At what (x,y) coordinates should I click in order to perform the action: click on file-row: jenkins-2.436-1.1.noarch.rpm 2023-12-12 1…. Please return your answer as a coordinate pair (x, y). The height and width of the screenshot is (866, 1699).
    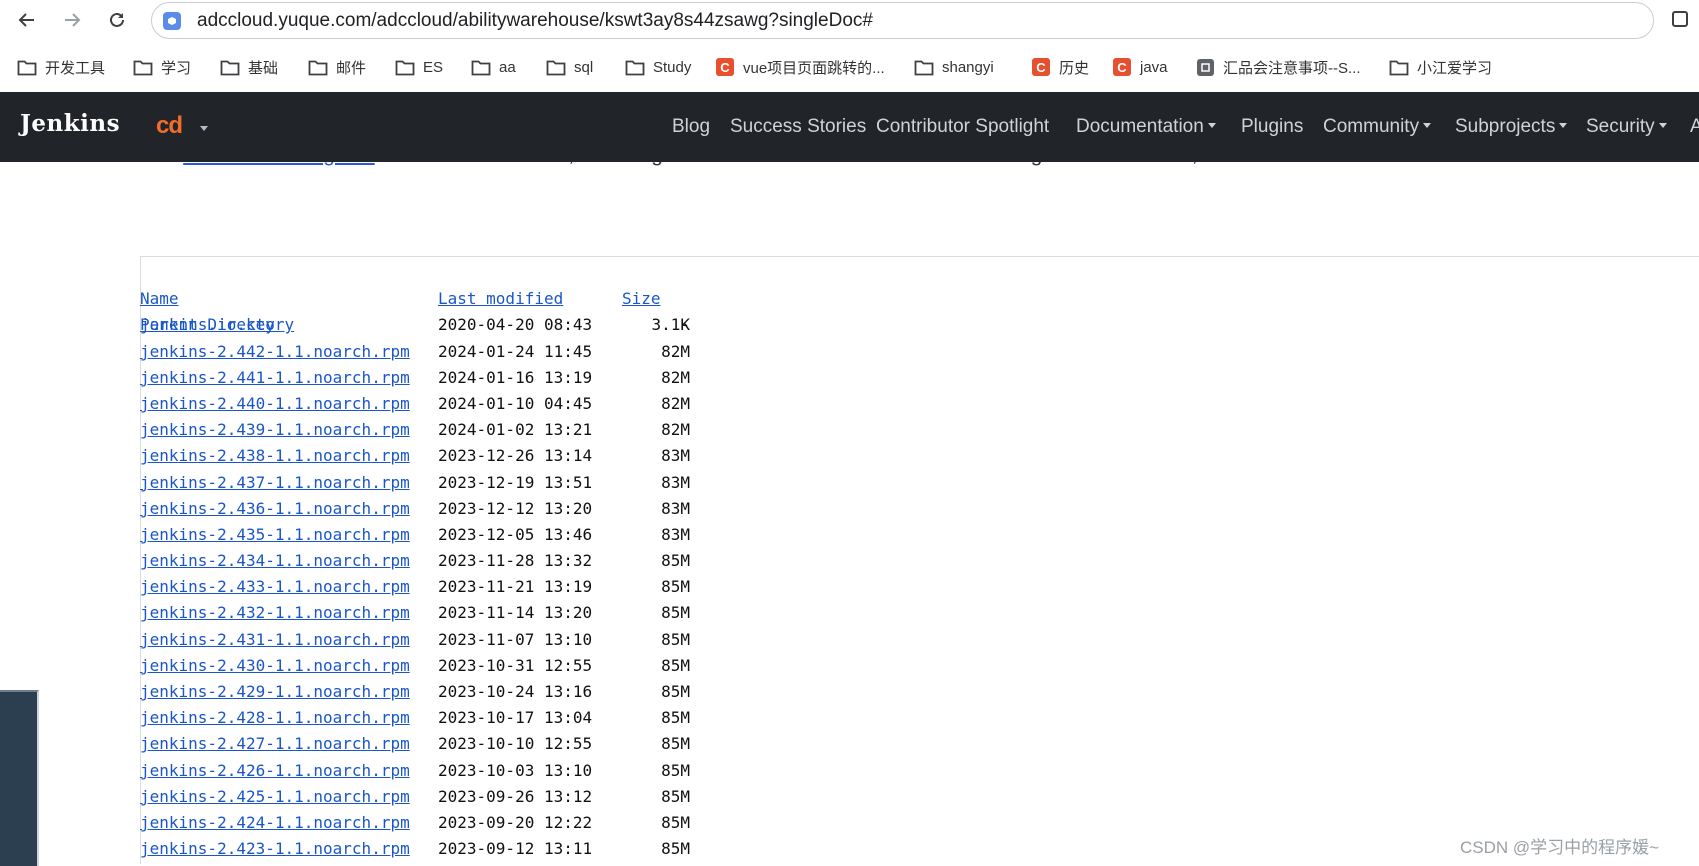
    Looking at the image, I should click on (415, 509).